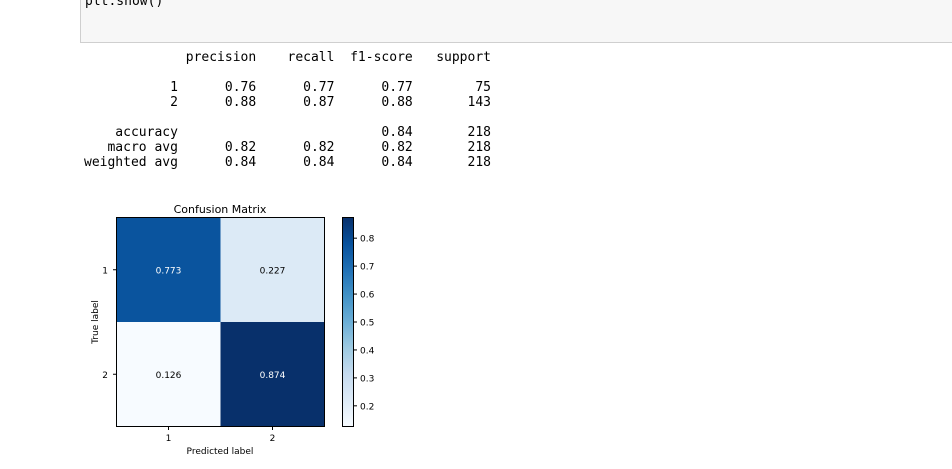 The image size is (952, 469). Describe the element at coordinates (348, 322) in the screenshot. I see `colorbar` at that location.